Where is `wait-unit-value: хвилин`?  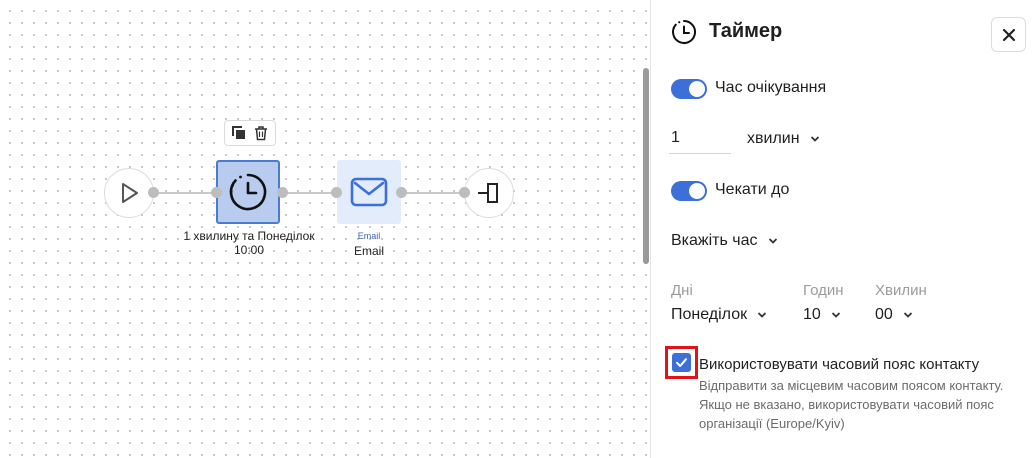 wait-unit-value: хвилин is located at coordinates (773, 138).